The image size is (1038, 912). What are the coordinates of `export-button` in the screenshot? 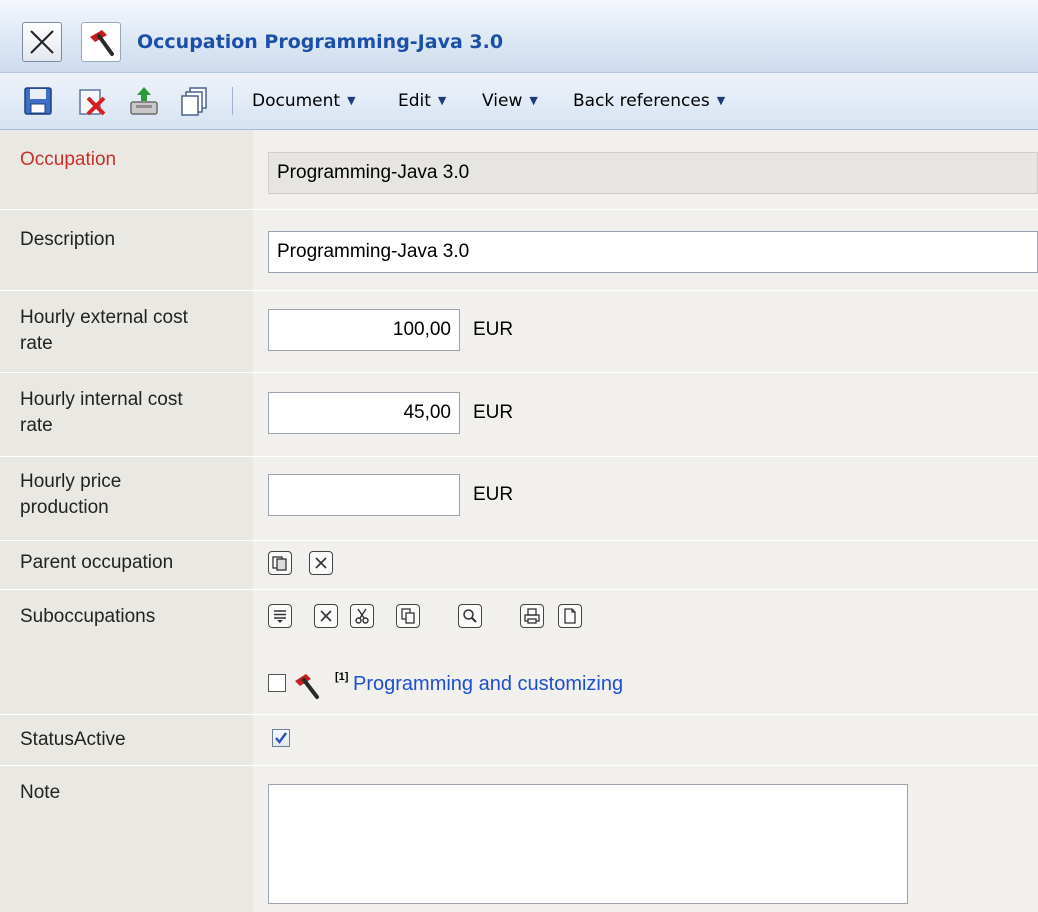 It's located at (144, 101).